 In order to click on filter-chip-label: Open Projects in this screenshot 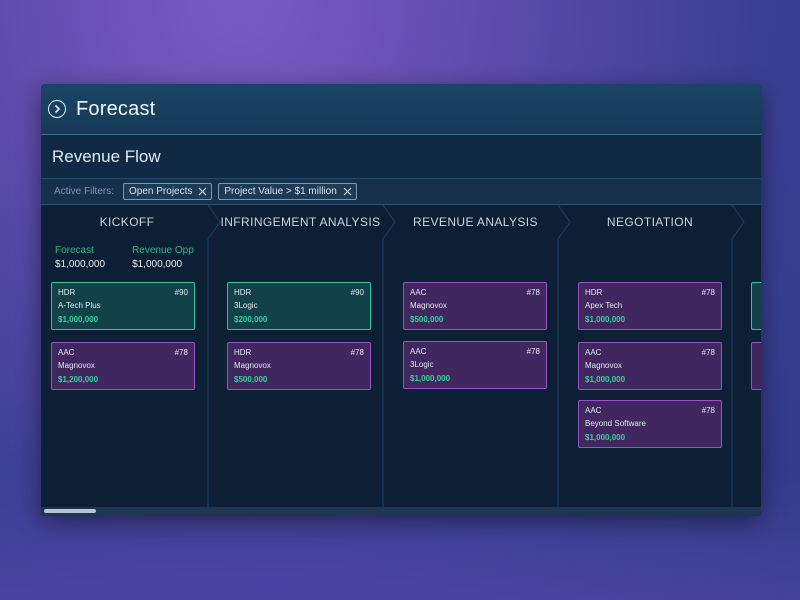, I will do `click(161, 191)`.